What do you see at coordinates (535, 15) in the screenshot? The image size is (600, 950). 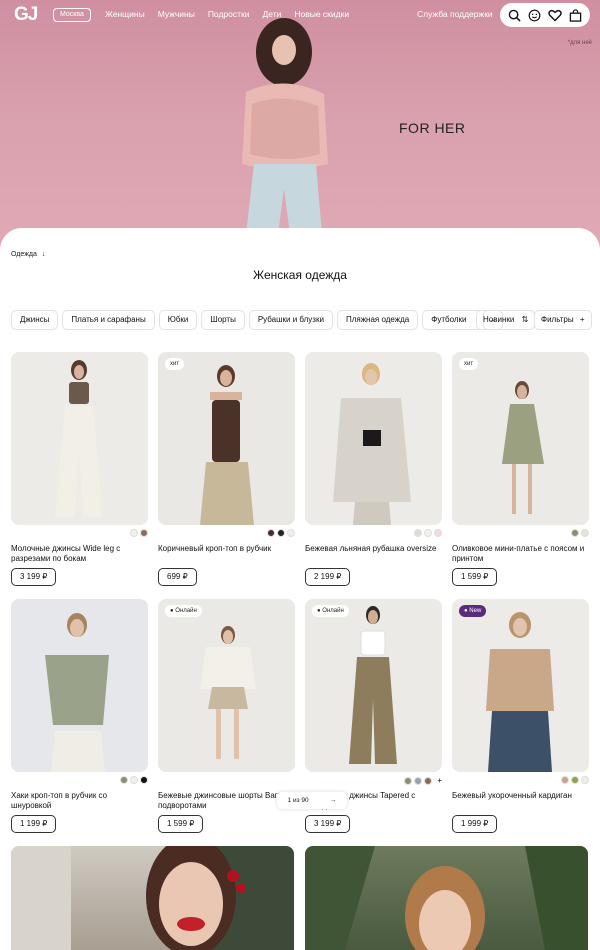 I see `smiley-icon` at bounding box center [535, 15].